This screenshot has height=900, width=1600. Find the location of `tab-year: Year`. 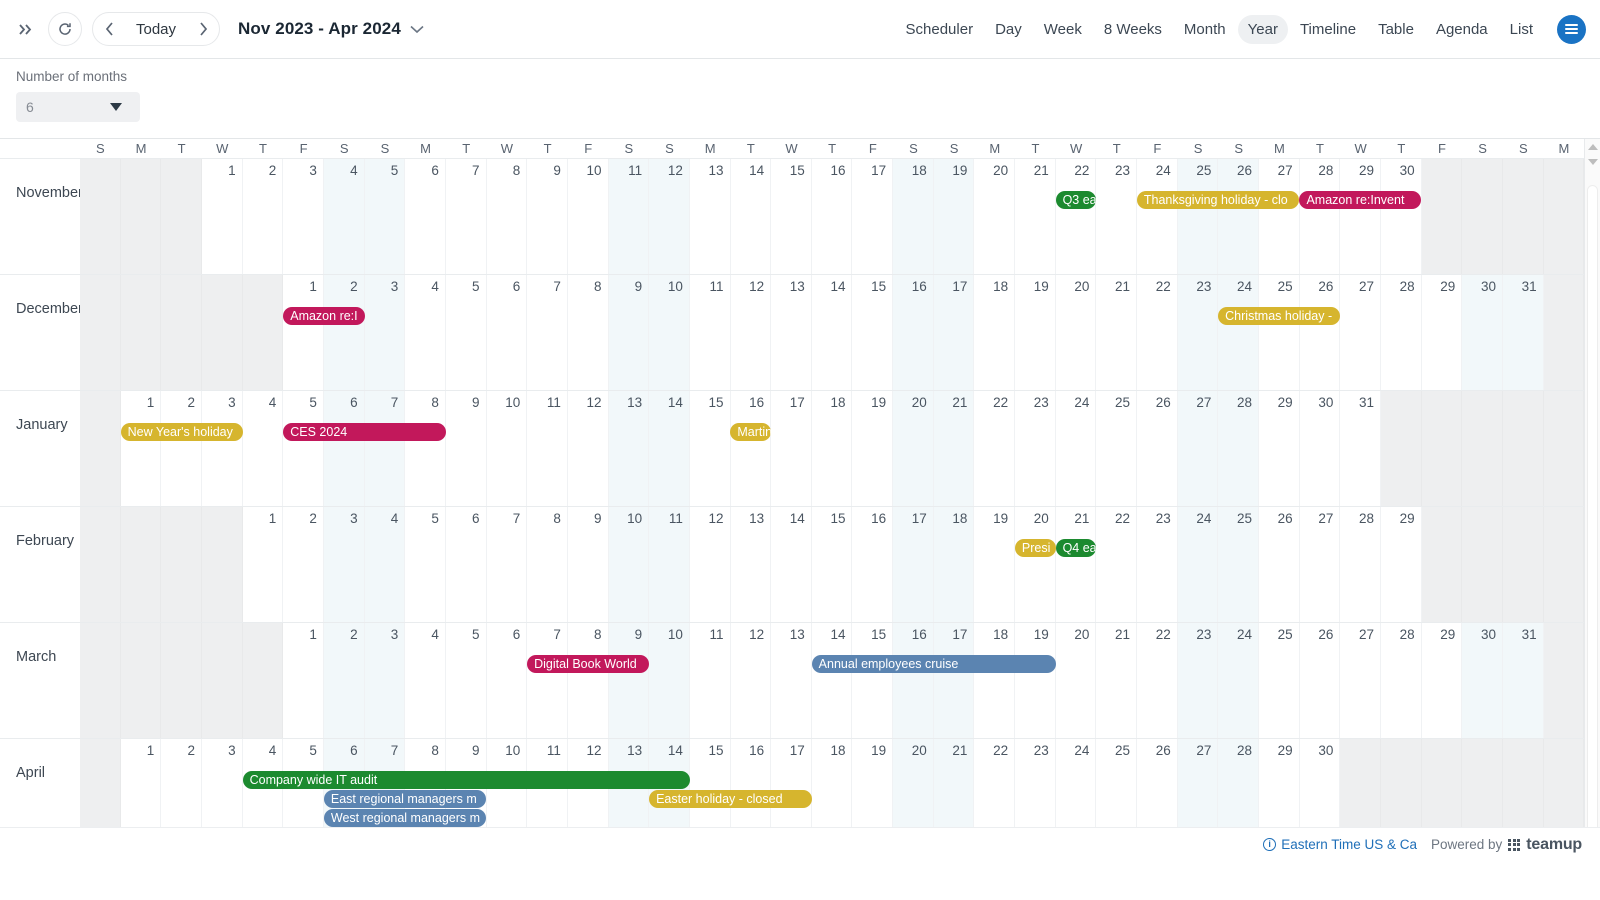

tab-year: Year is located at coordinates (1262, 29).